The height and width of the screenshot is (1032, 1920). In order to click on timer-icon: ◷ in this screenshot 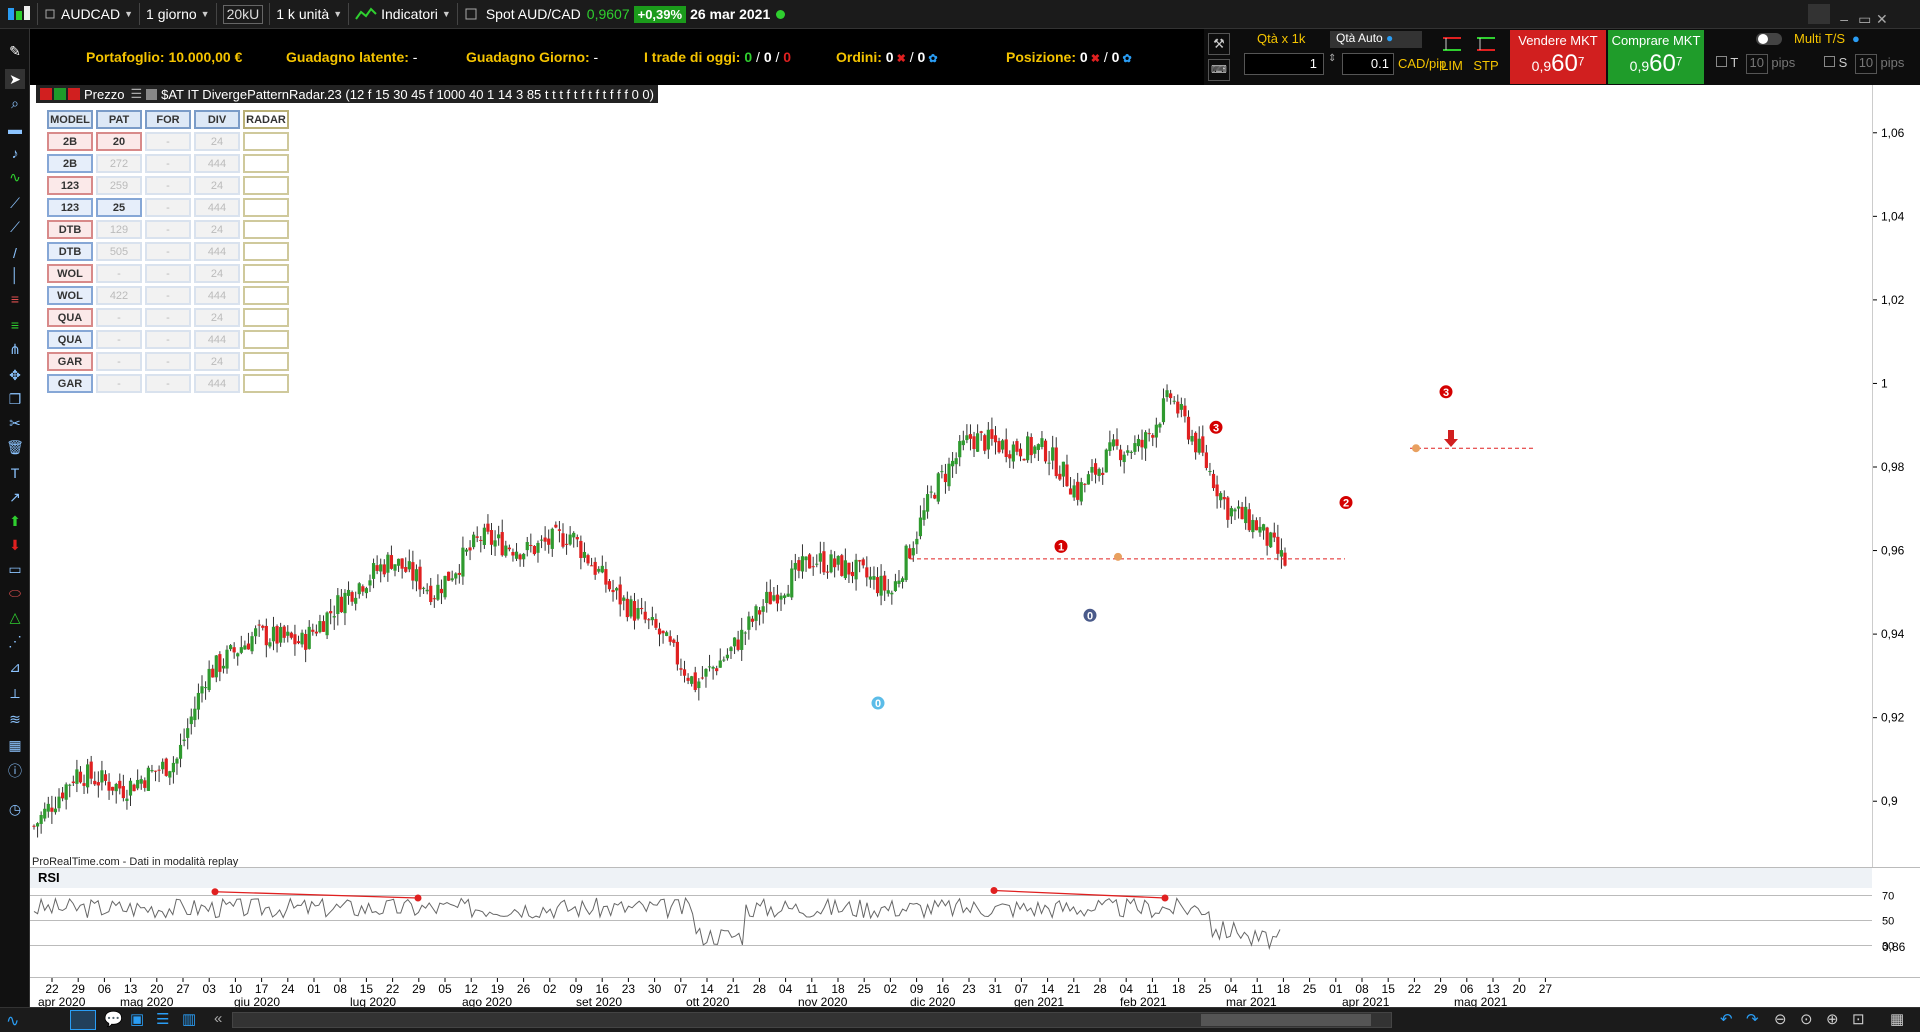, I will do `click(15, 809)`.